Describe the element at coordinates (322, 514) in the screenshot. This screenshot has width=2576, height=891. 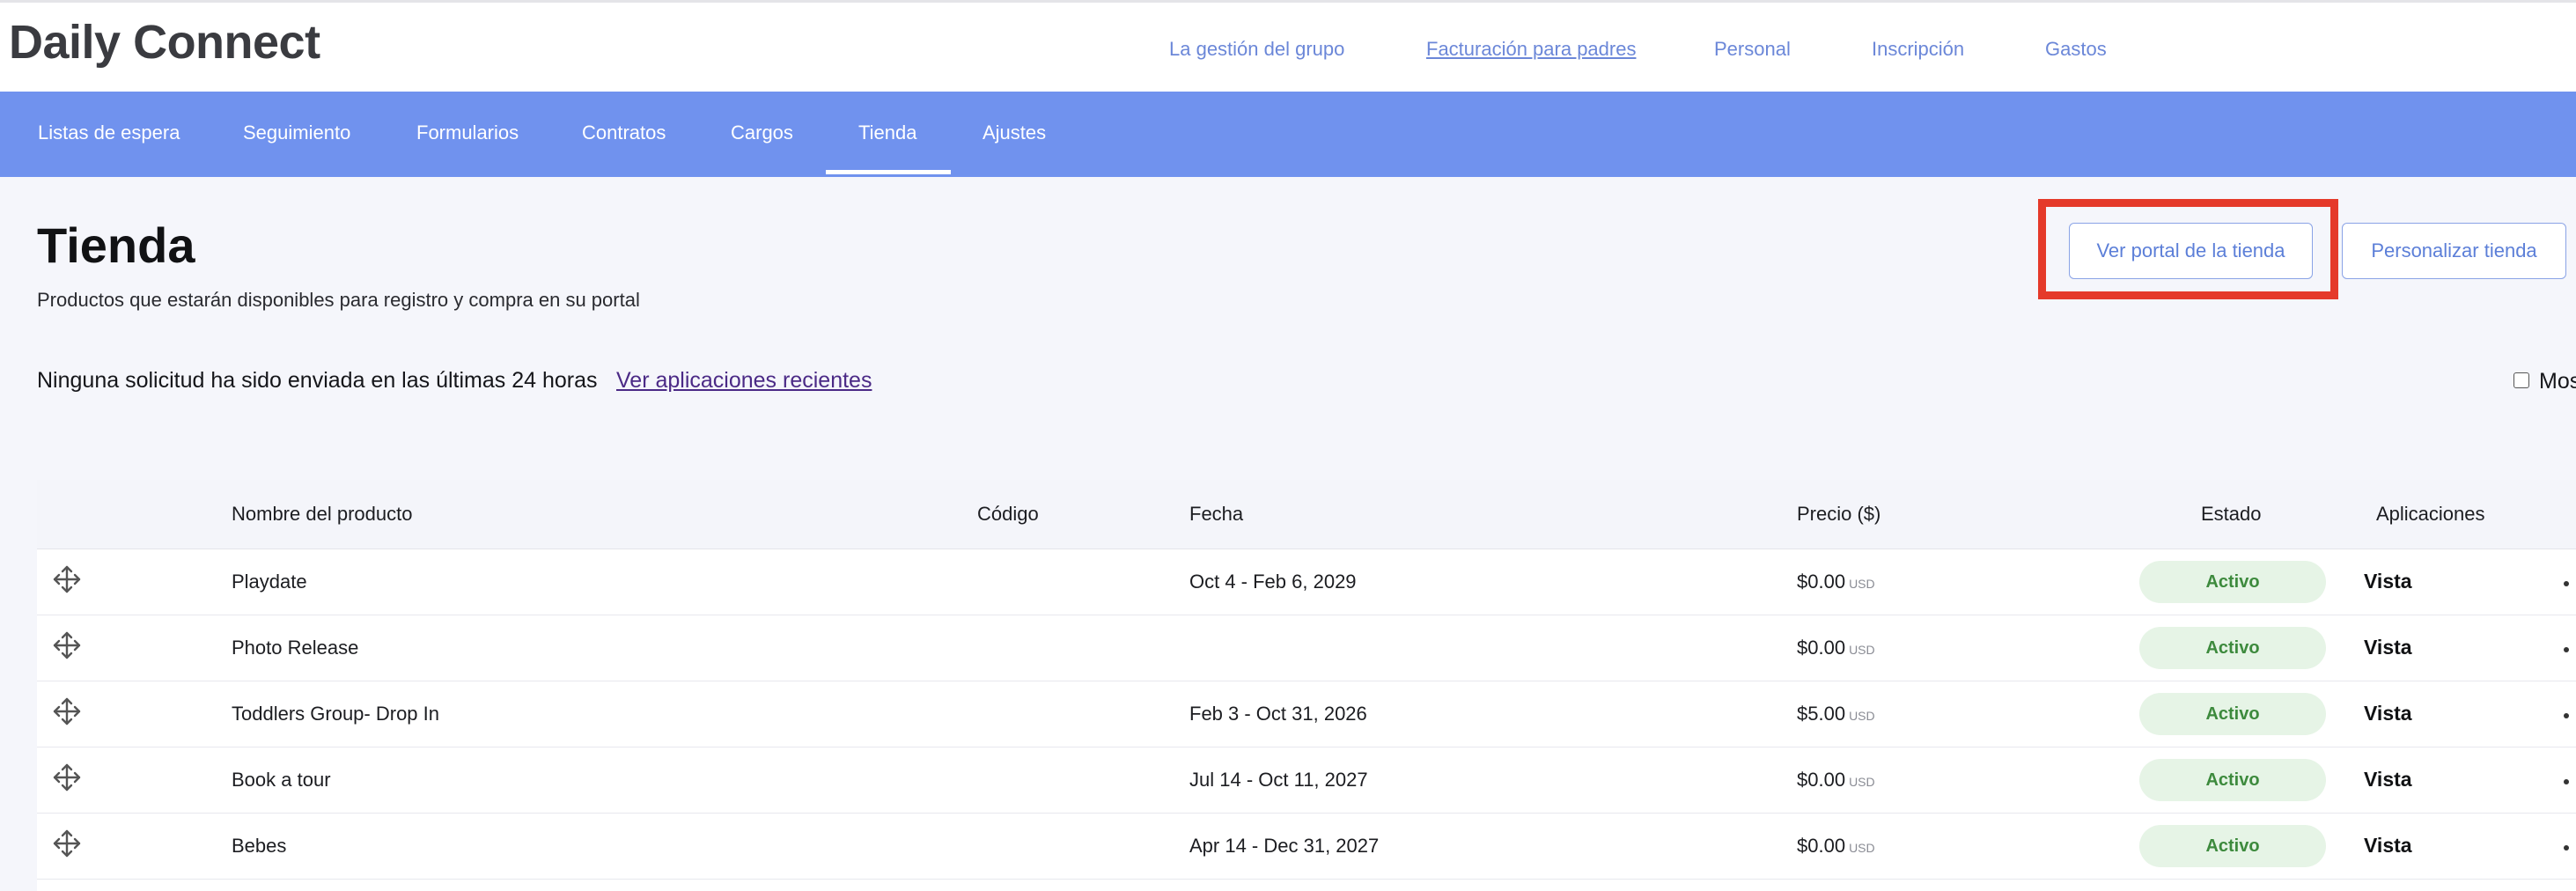
I see `header-product-name: Nombre del producto` at that location.